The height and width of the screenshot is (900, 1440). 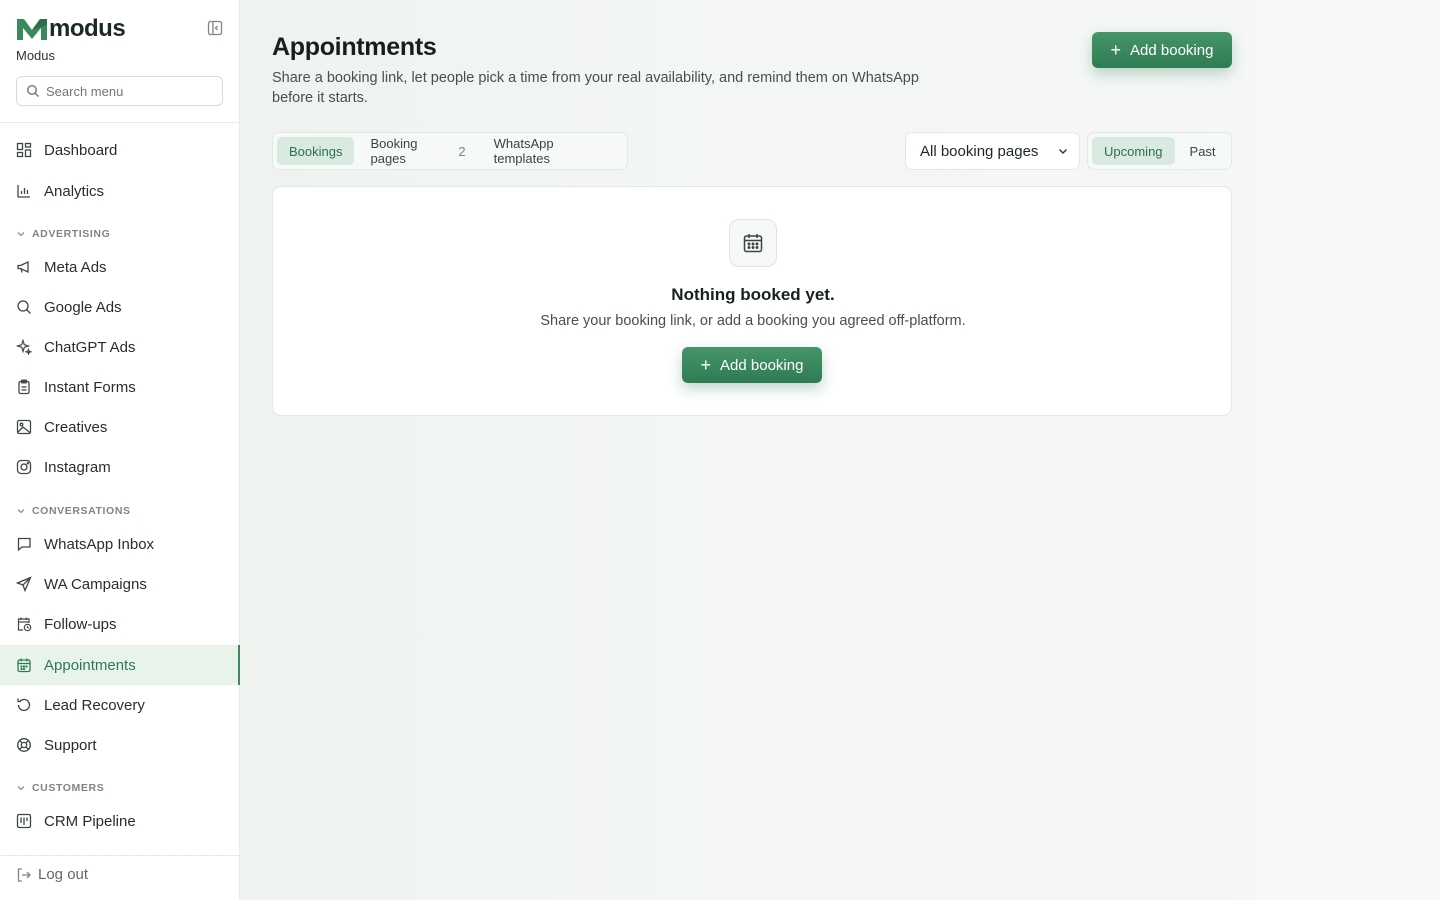 I want to click on page-title: Appointments, so click(x=354, y=47).